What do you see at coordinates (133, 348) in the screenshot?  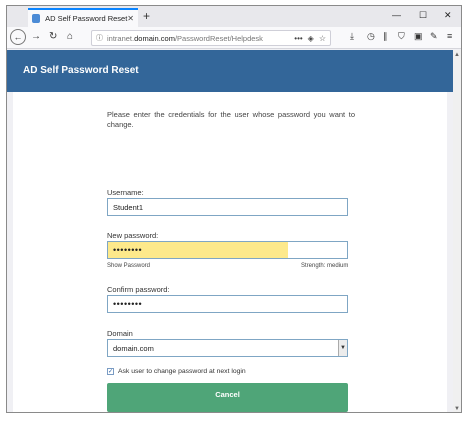 I see `domain-value: domain.com` at bounding box center [133, 348].